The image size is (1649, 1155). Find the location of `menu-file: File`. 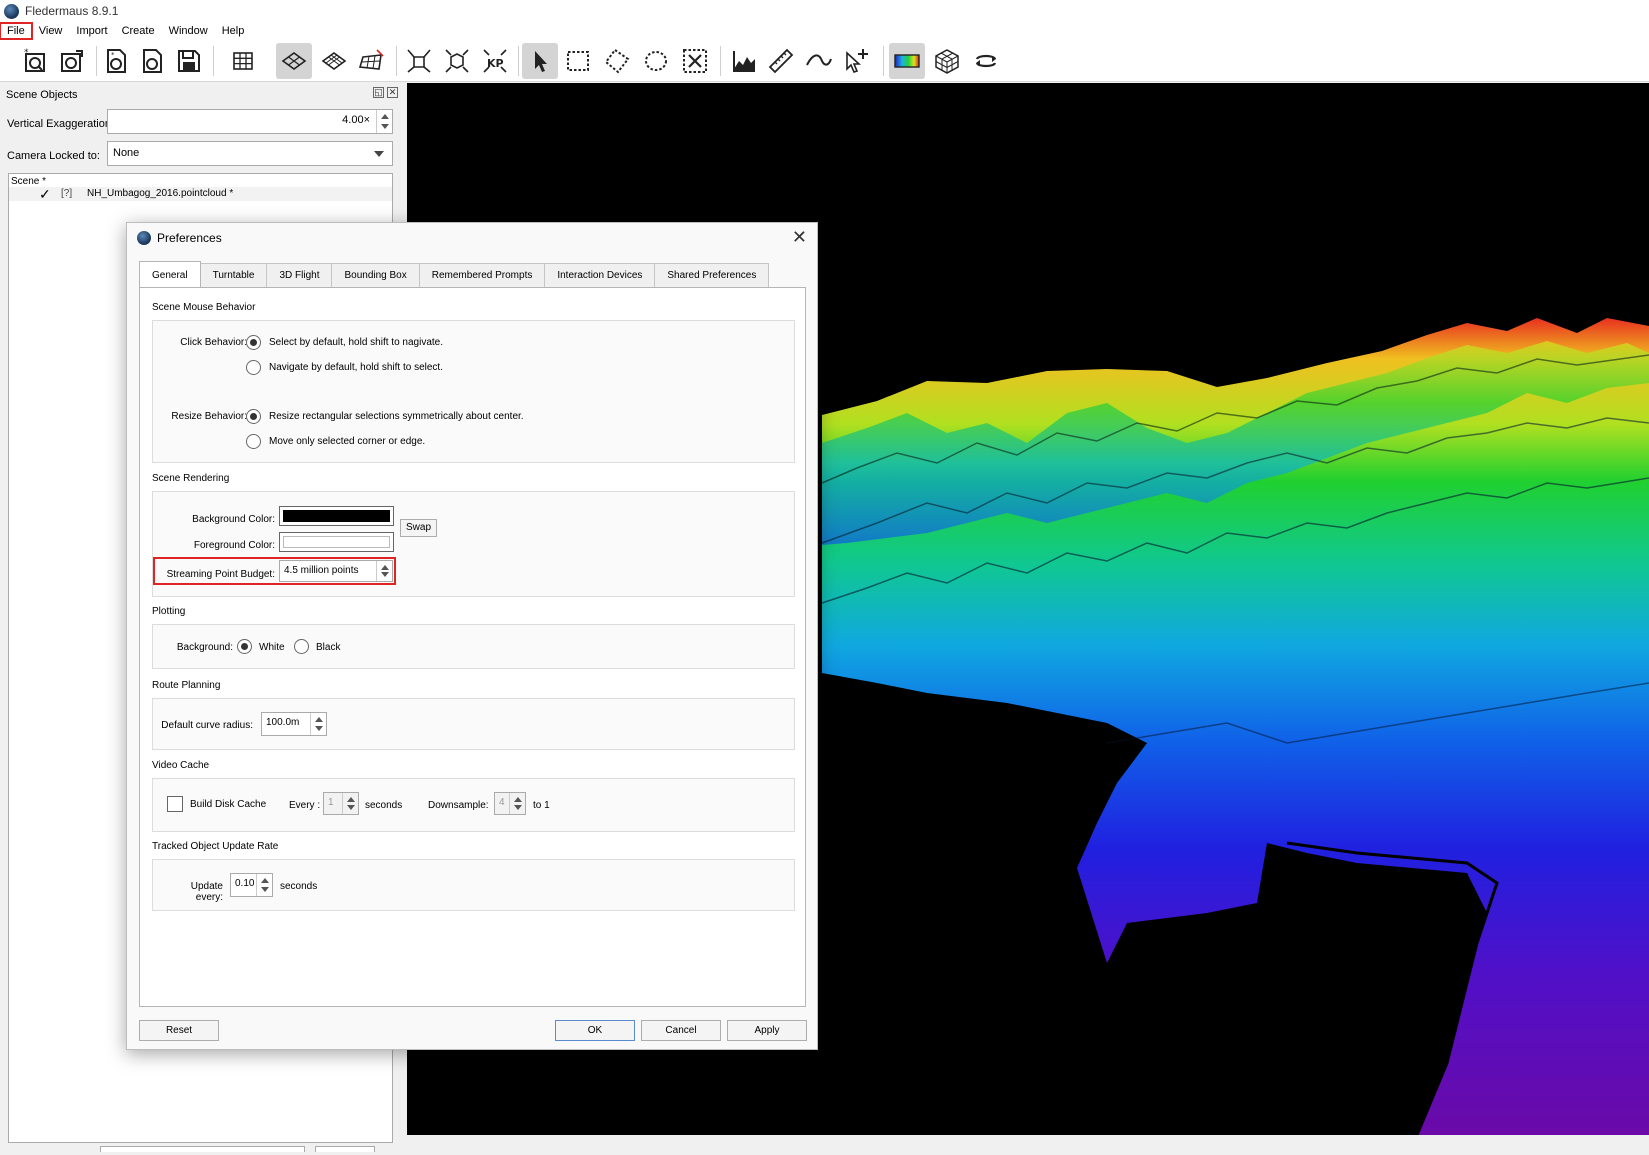

menu-file: File is located at coordinates (16, 31).